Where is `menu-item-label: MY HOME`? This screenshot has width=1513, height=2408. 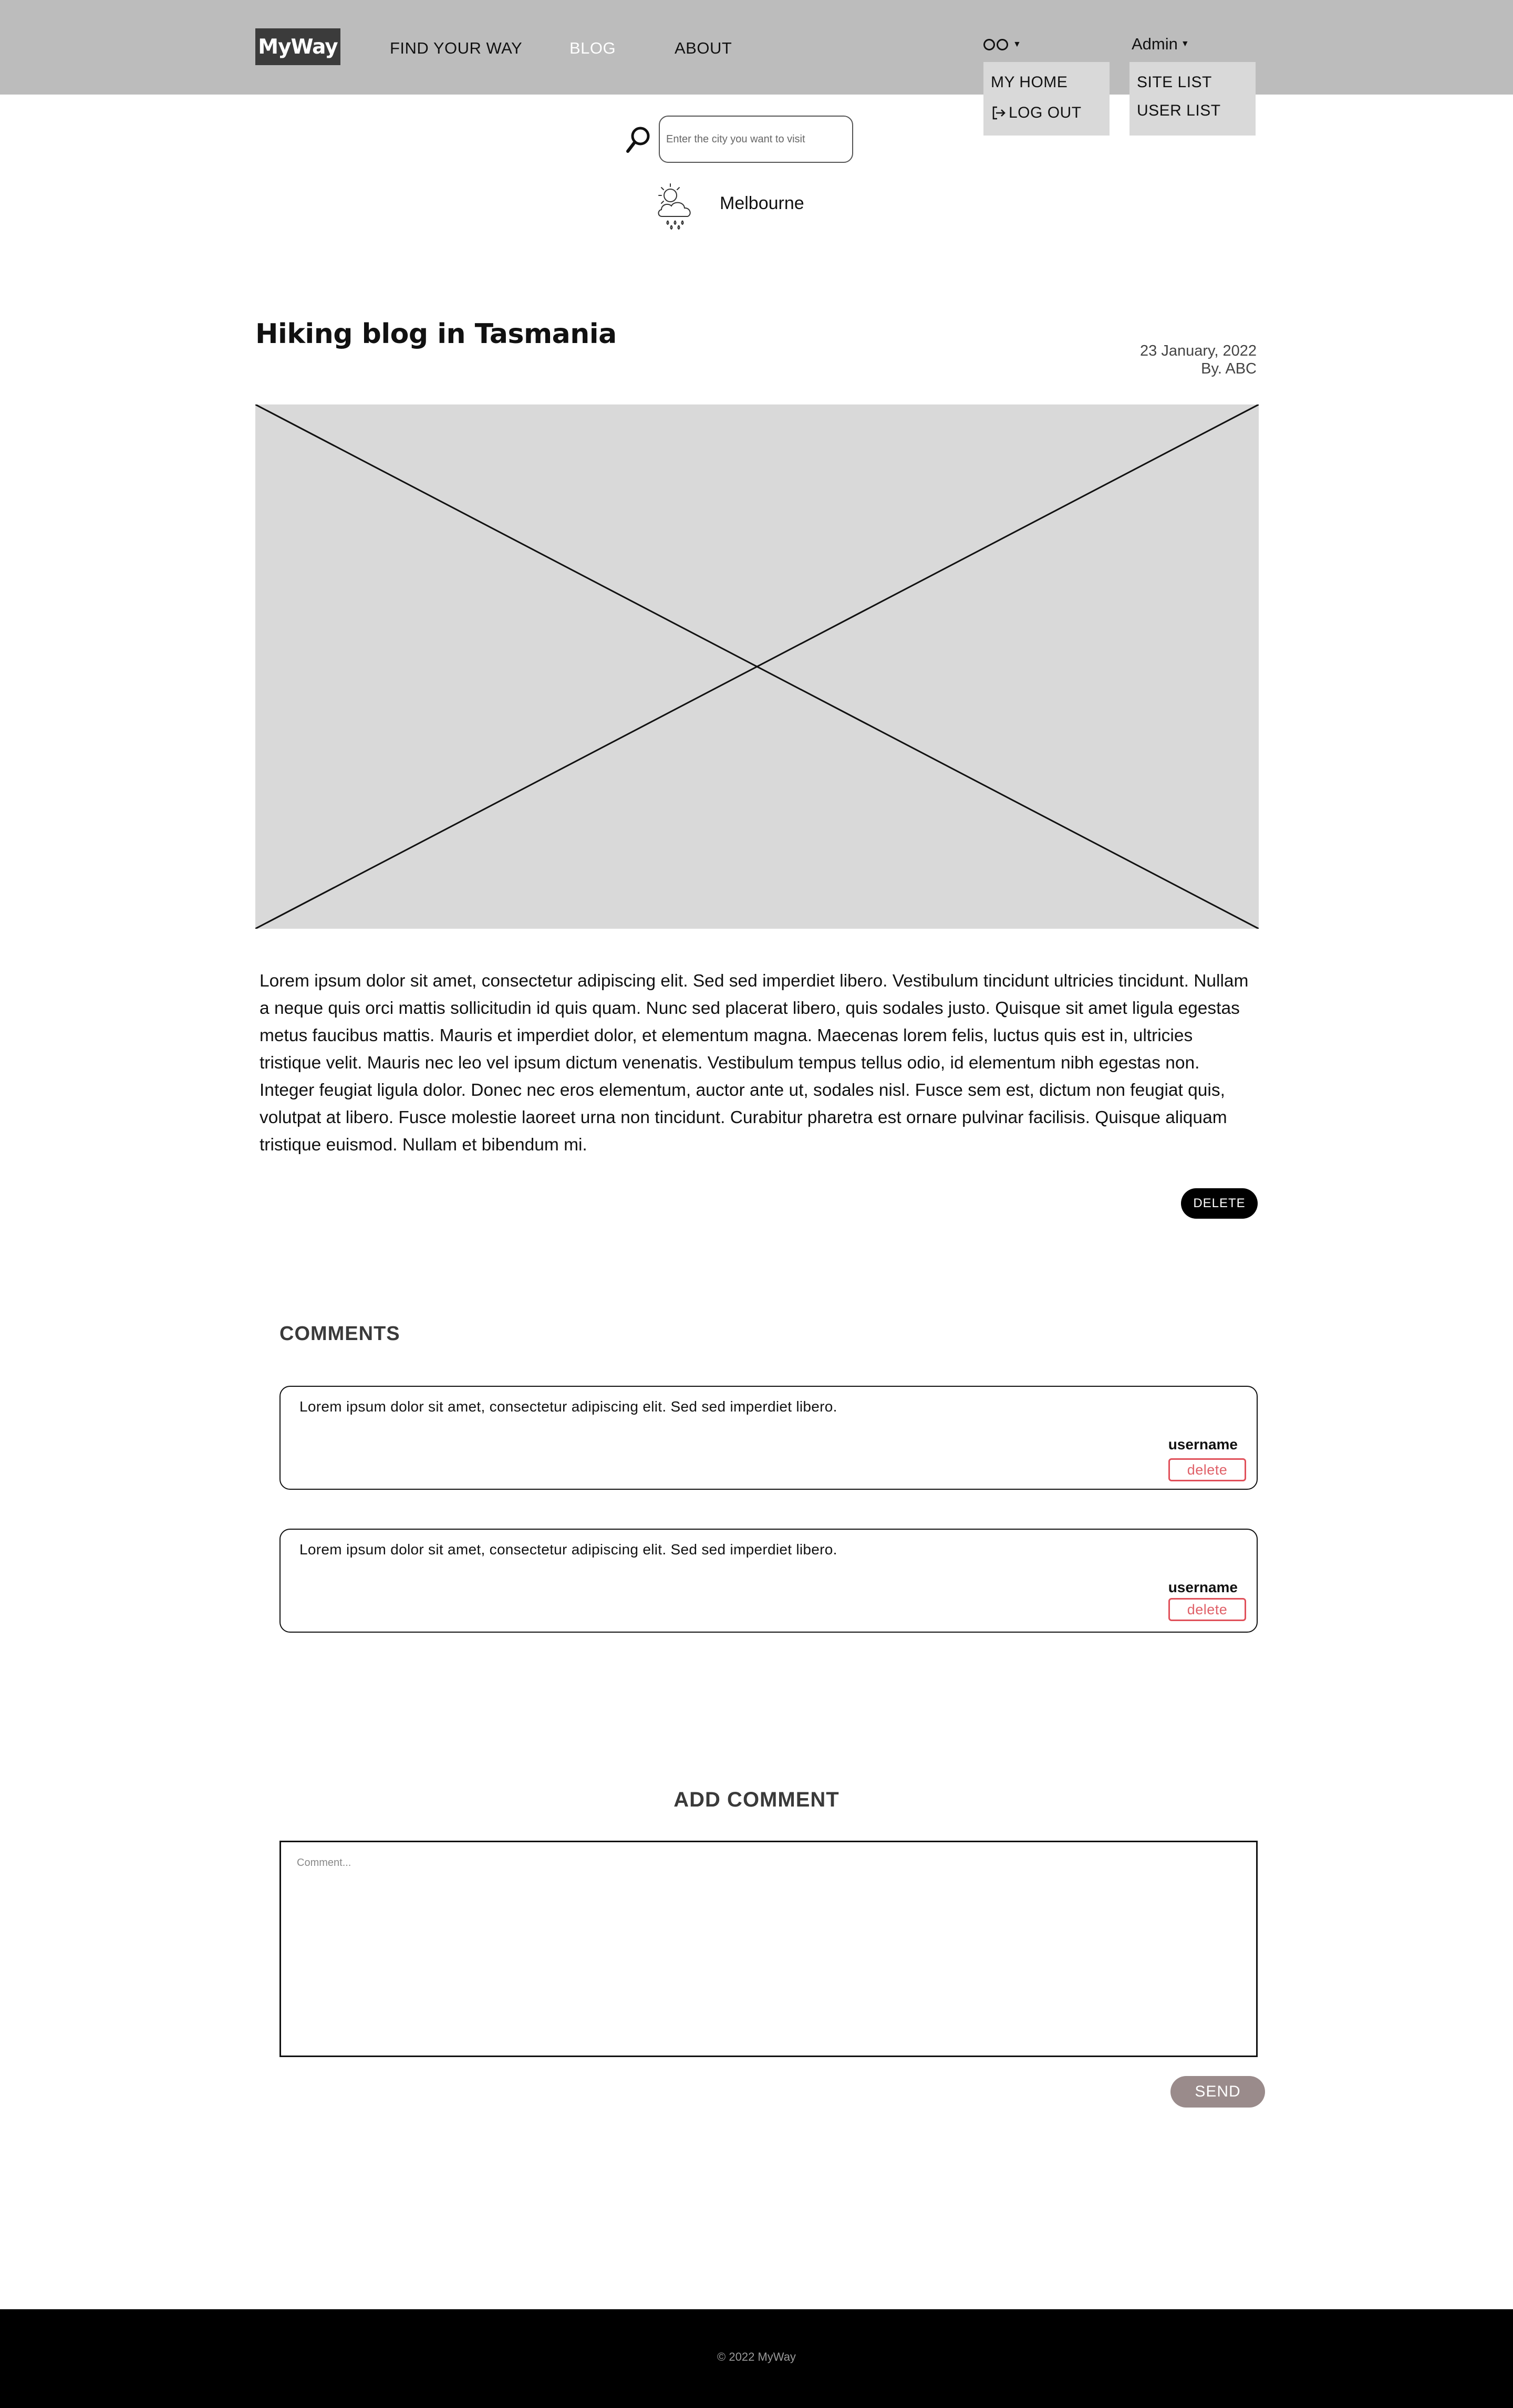 menu-item-label: MY HOME is located at coordinates (1029, 82).